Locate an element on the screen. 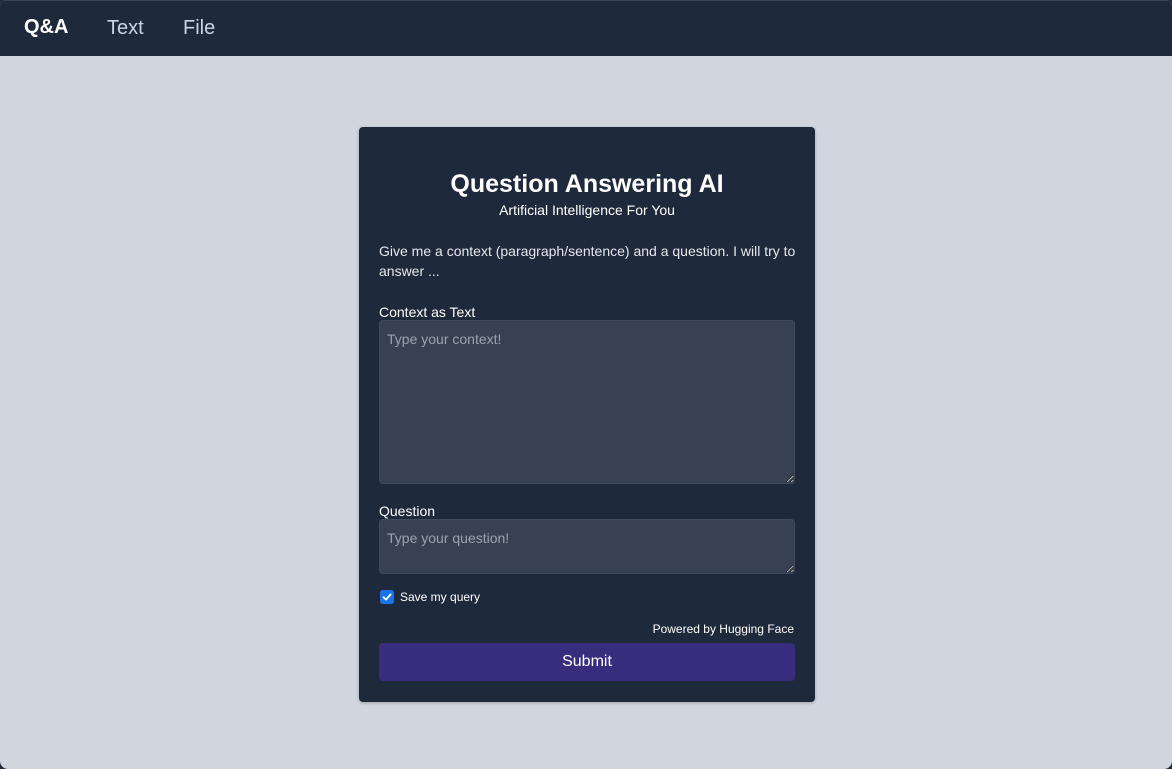 The height and width of the screenshot is (769, 1172). nav-brand-qa: Q&A is located at coordinates (46, 27).